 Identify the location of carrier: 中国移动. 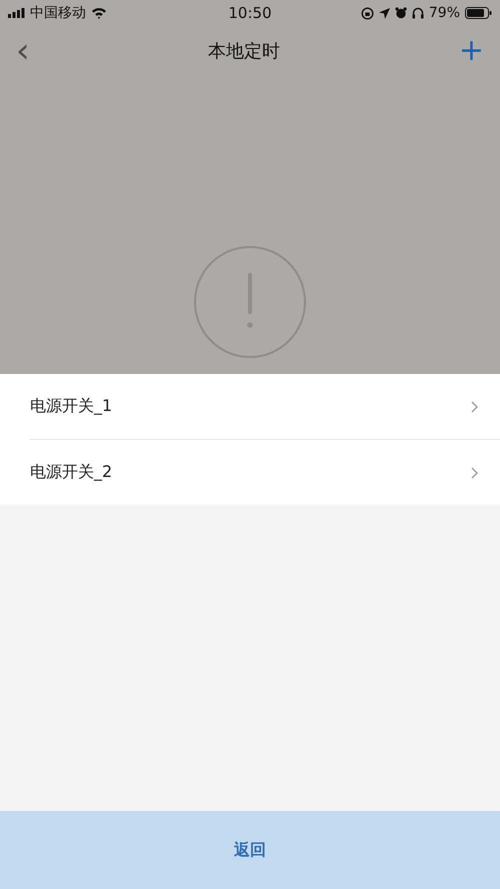
(58, 13).